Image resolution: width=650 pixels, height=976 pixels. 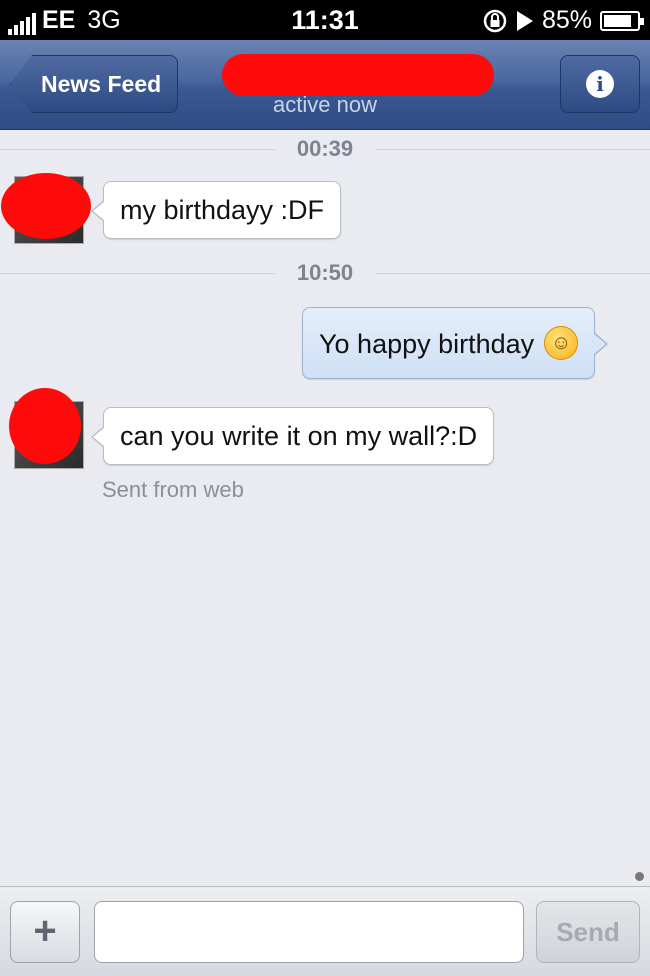 What do you see at coordinates (639, 876) in the screenshot?
I see `scroll-indicator` at bounding box center [639, 876].